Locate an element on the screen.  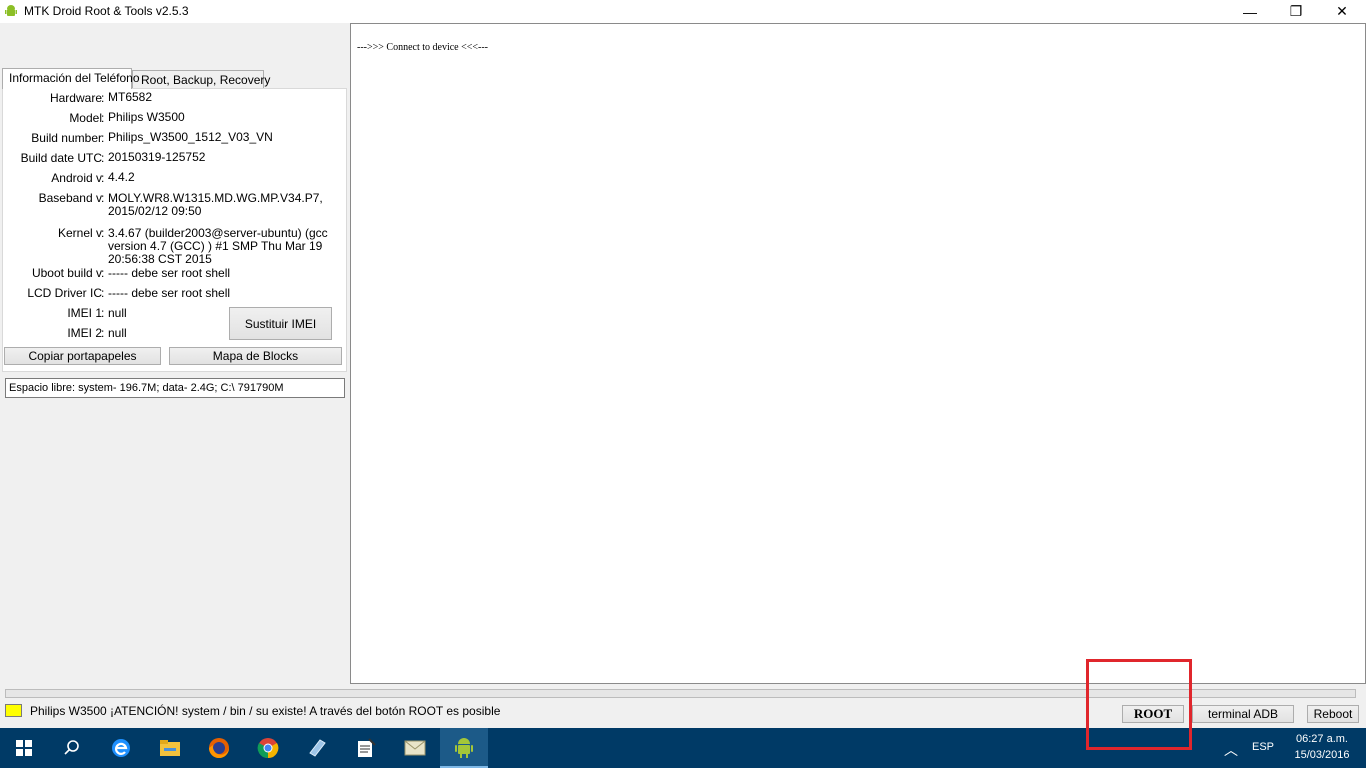
mail-icon is located at coordinates (415, 748).